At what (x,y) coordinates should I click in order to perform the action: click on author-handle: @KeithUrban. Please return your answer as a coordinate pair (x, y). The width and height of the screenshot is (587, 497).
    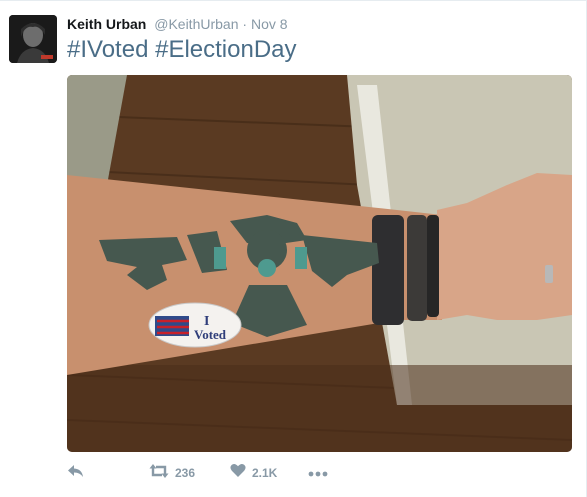
    Looking at the image, I should click on (196, 24).